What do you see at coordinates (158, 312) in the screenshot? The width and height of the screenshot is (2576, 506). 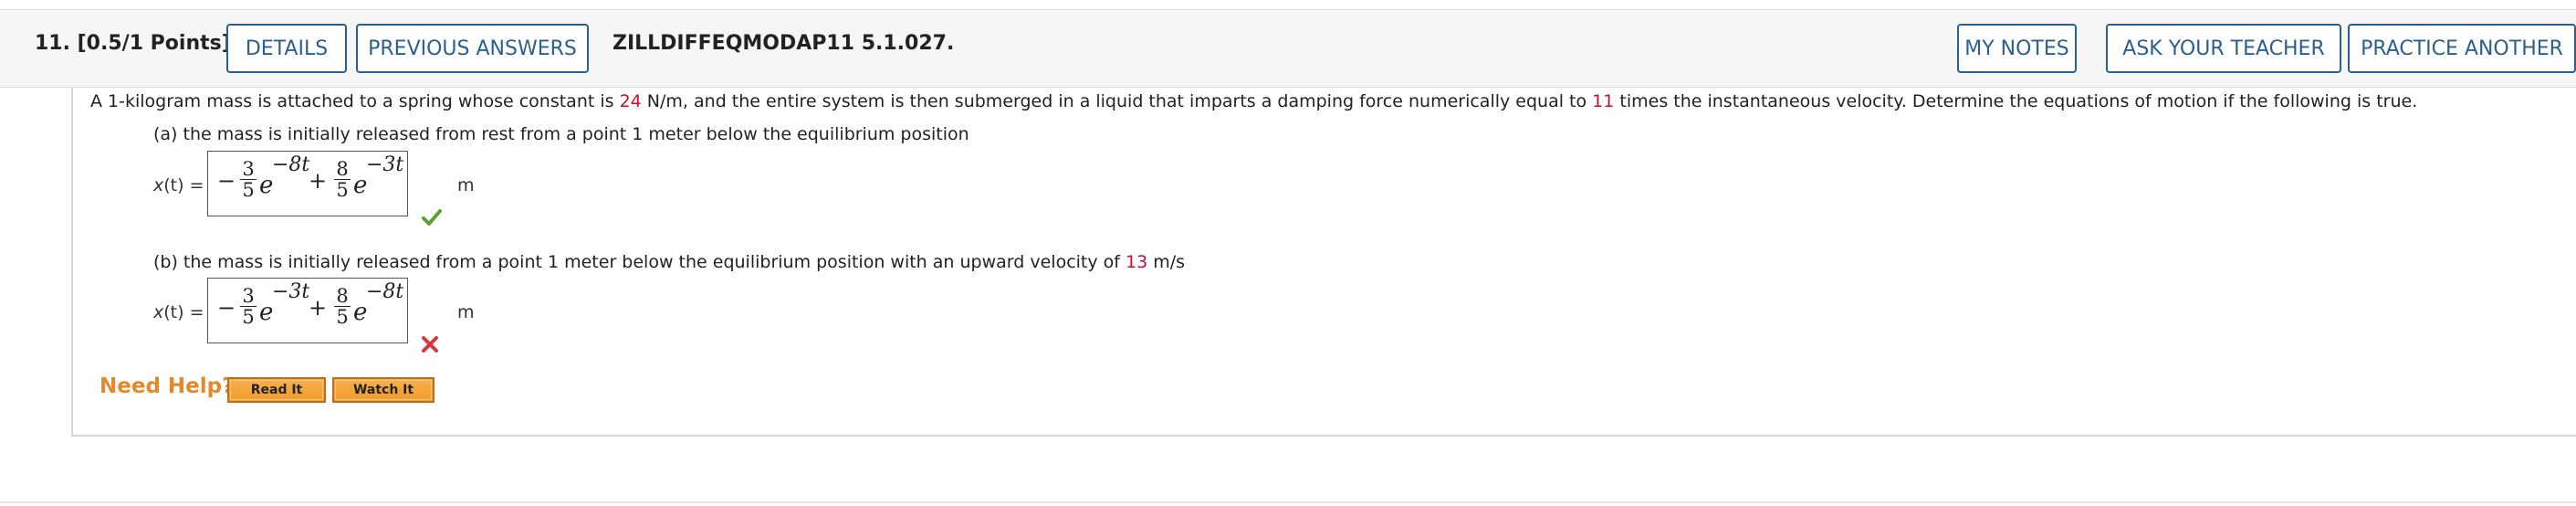 I see `part-b-label-var: x` at bounding box center [158, 312].